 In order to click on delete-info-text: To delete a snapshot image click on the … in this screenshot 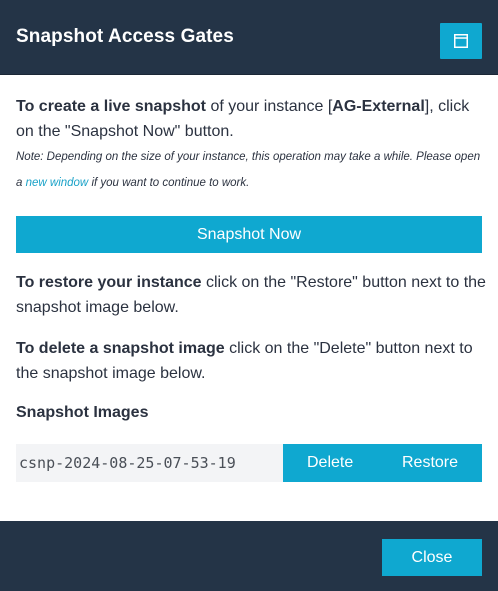, I will do `click(251, 361)`.